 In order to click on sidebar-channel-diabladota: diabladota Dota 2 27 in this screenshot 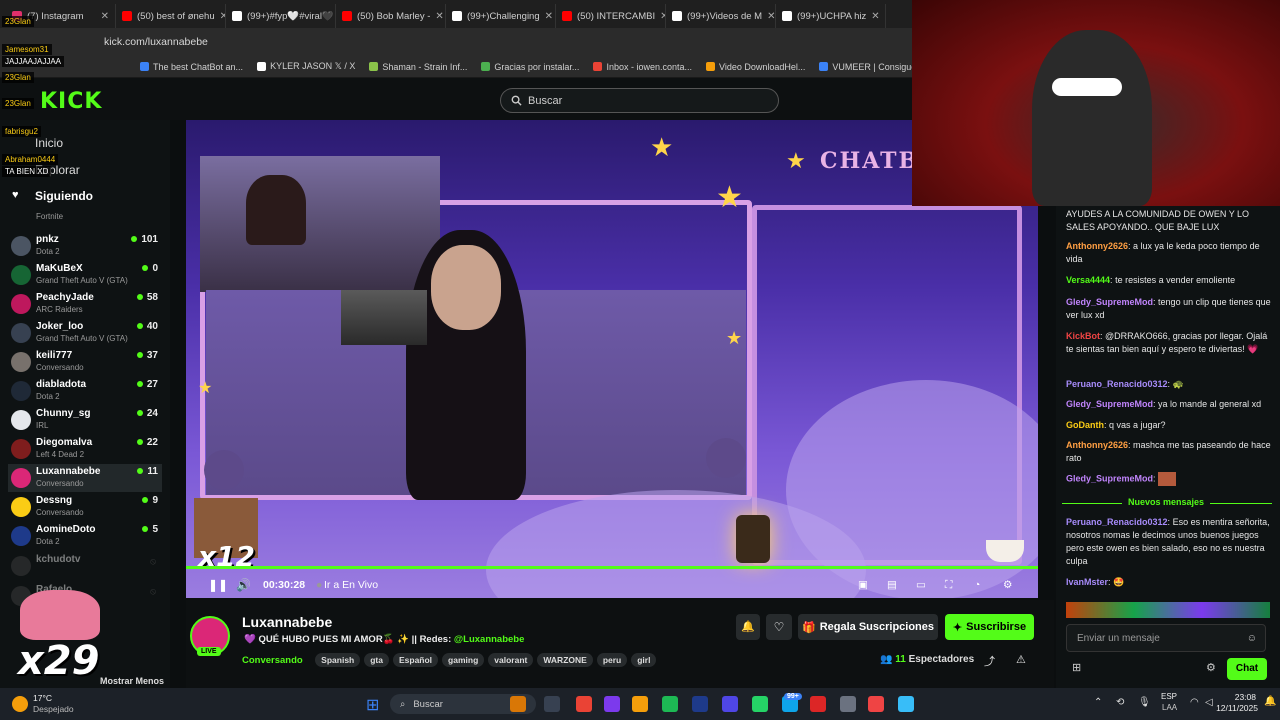, I will do `click(85, 391)`.